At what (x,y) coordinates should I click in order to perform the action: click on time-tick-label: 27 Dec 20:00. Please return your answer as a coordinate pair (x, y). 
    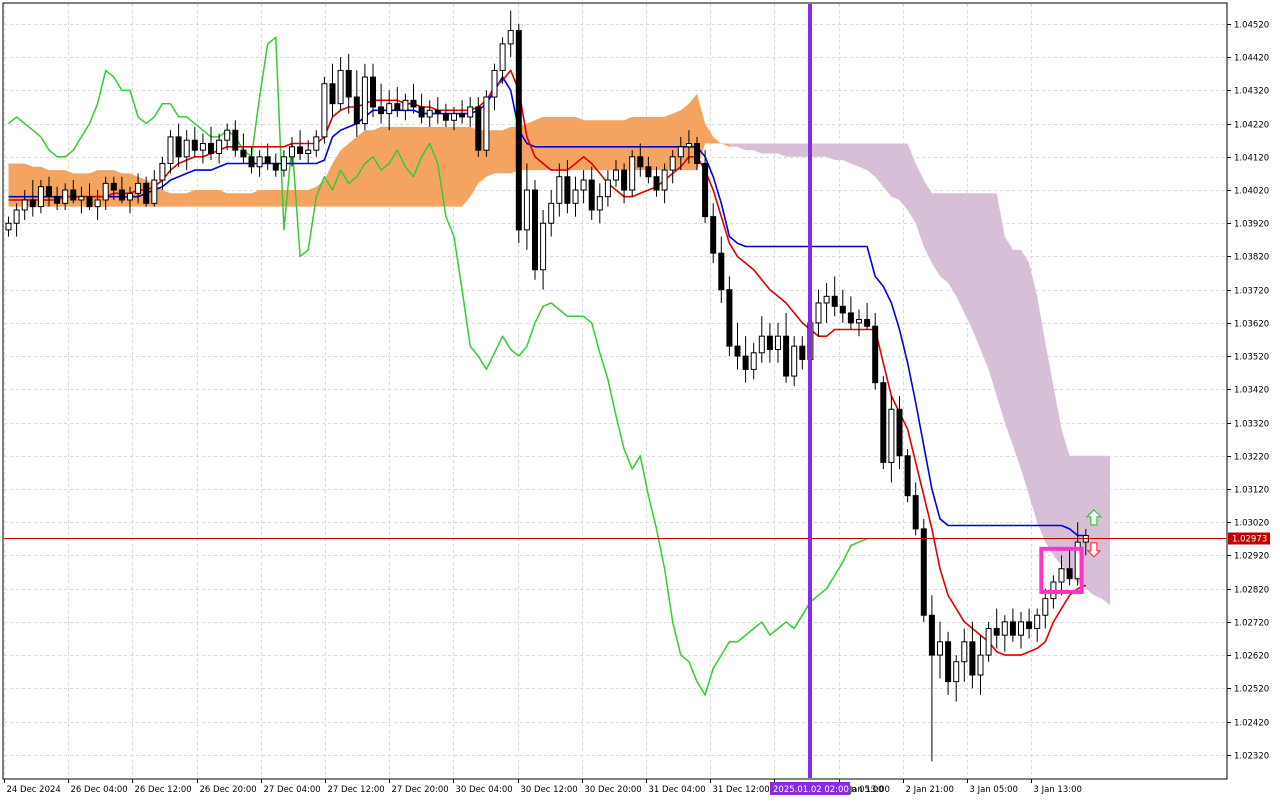
    Looking at the image, I should click on (420, 790).